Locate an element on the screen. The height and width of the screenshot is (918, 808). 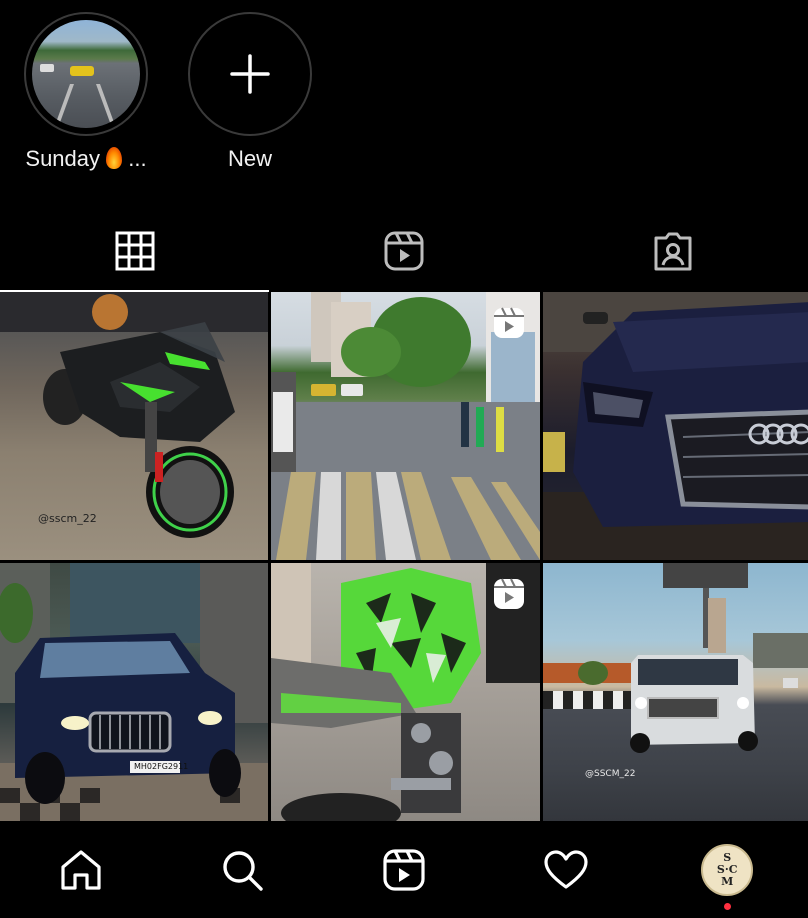
profile-tabs is located at coordinates (404, 251).